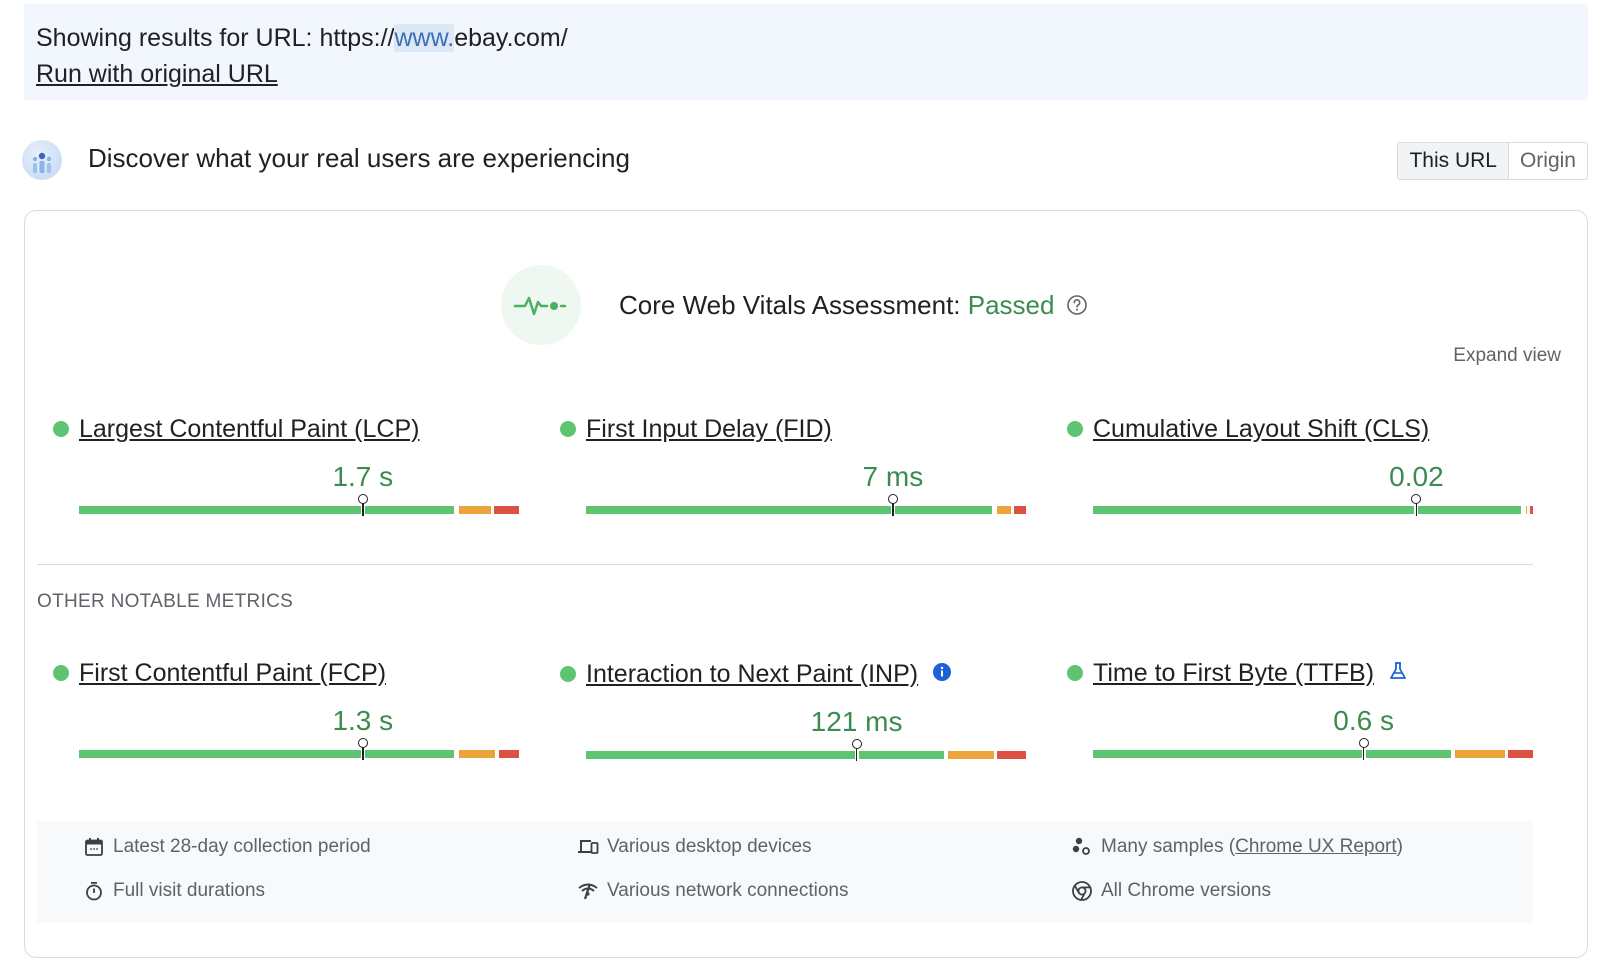  I want to click on footer-item-network: Various network connections, so click(713, 891).